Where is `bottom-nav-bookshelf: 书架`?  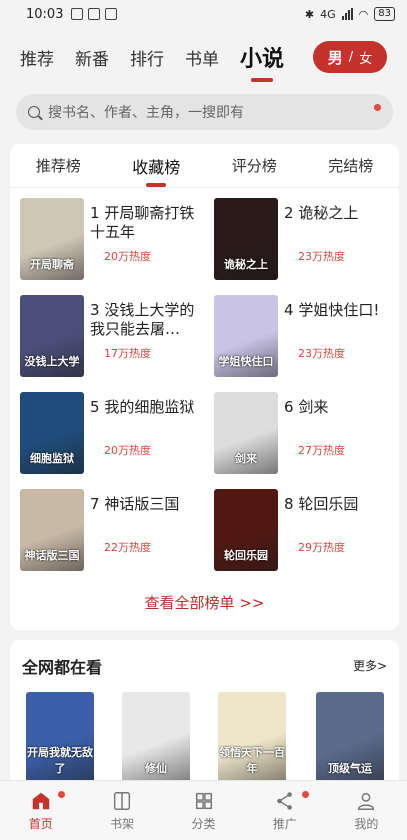 bottom-nav-bookshelf: 书架 is located at coordinates (121, 810).